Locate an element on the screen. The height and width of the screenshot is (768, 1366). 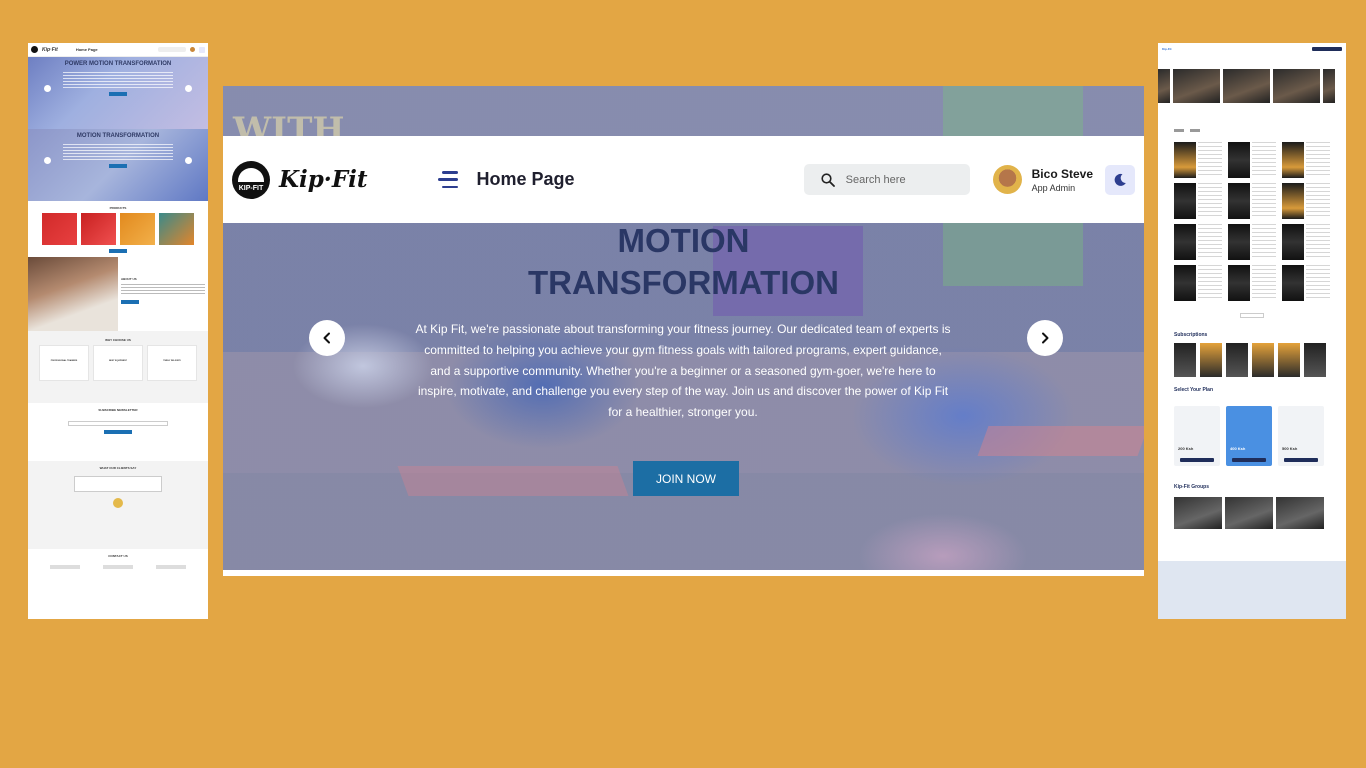
brand: KIP-FIT Kip·Fit is located at coordinates (300, 179).